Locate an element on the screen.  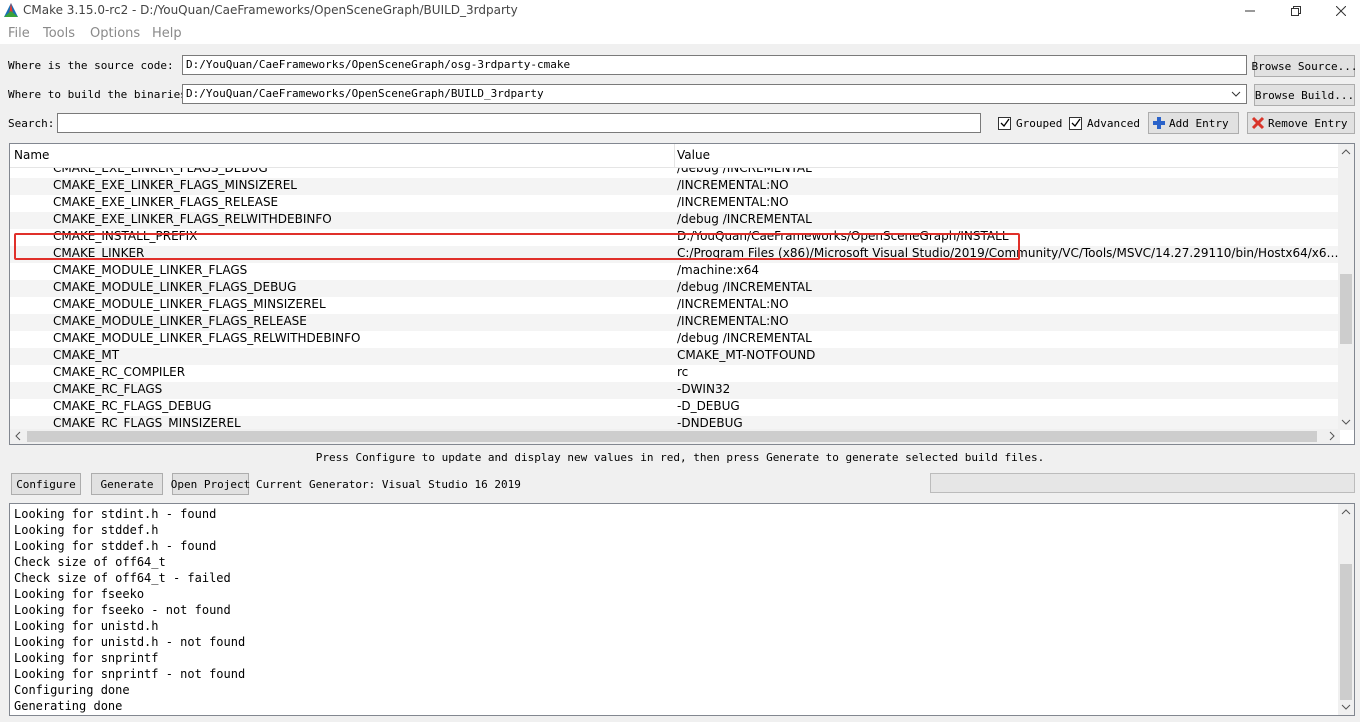
plus-icon is located at coordinates (1159, 123).